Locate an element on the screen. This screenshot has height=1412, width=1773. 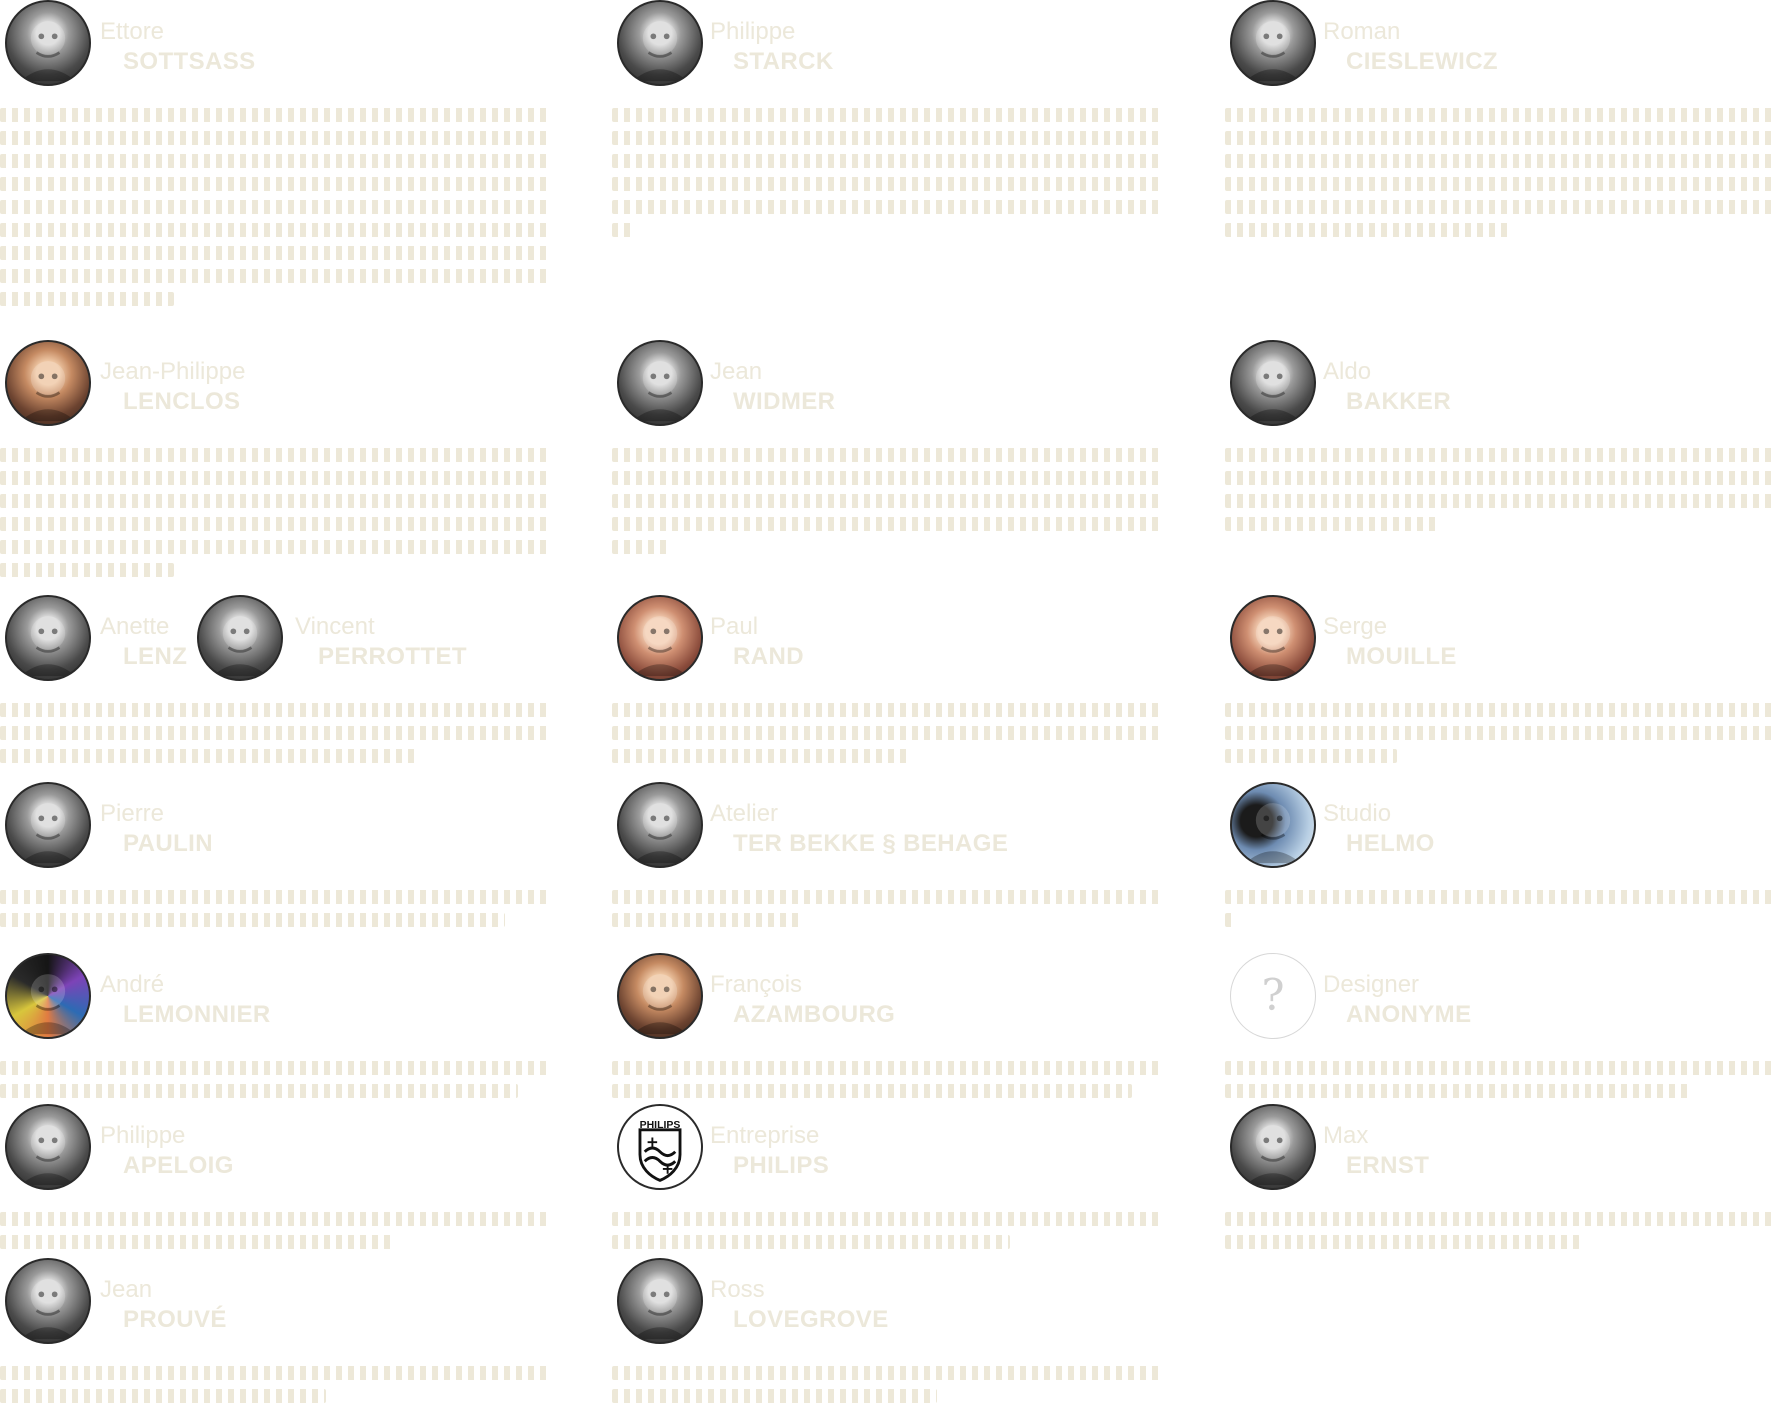
first-name: Atelier is located at coordinates (744, 813).